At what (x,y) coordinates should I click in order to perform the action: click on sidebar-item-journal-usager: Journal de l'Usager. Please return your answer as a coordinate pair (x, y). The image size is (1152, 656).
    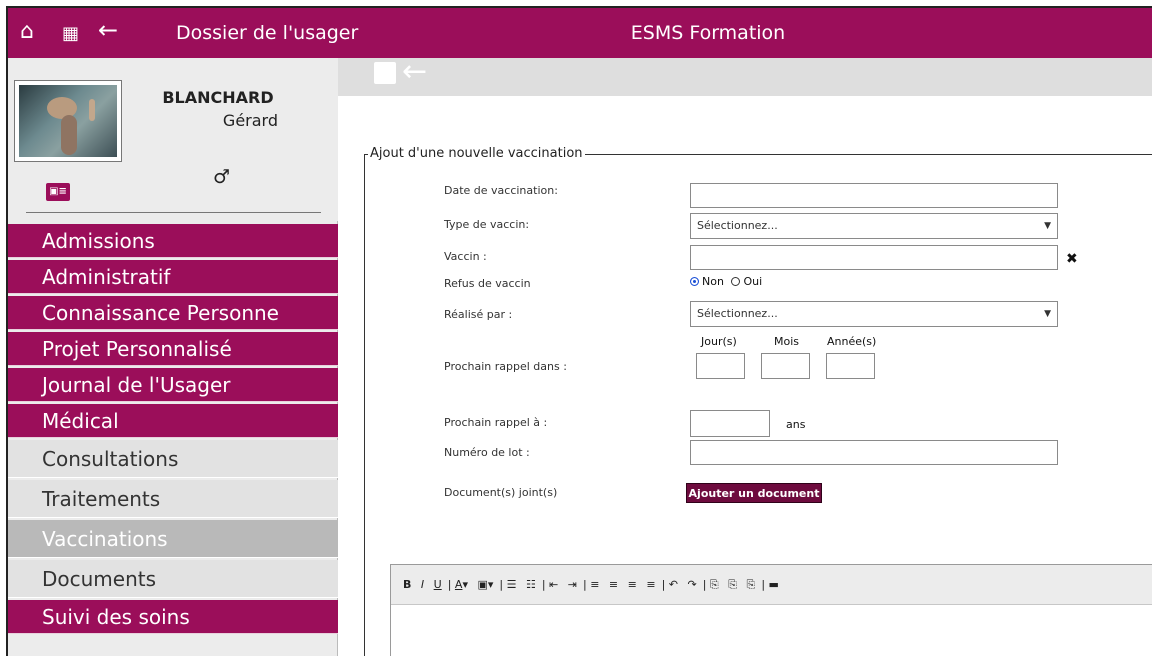
    Looking at the image, I should click on (173, 385).